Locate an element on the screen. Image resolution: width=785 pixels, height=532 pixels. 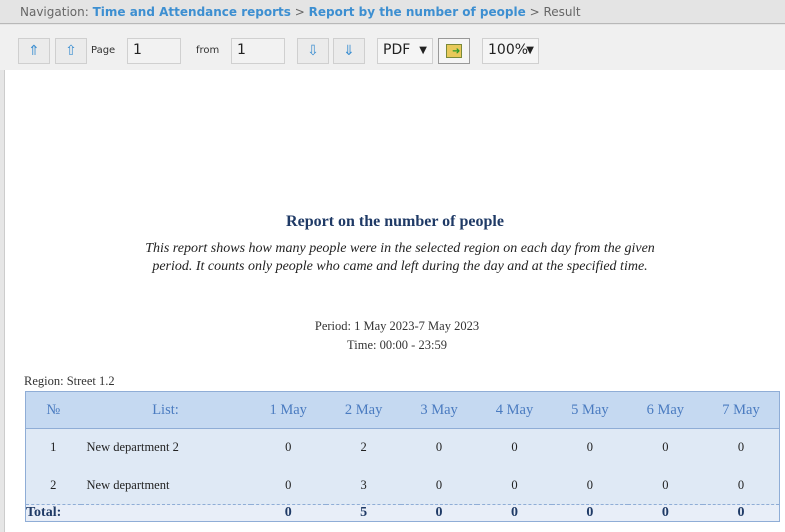
region-label: Region: Street 1.2 is located at coordinates (69, 381).